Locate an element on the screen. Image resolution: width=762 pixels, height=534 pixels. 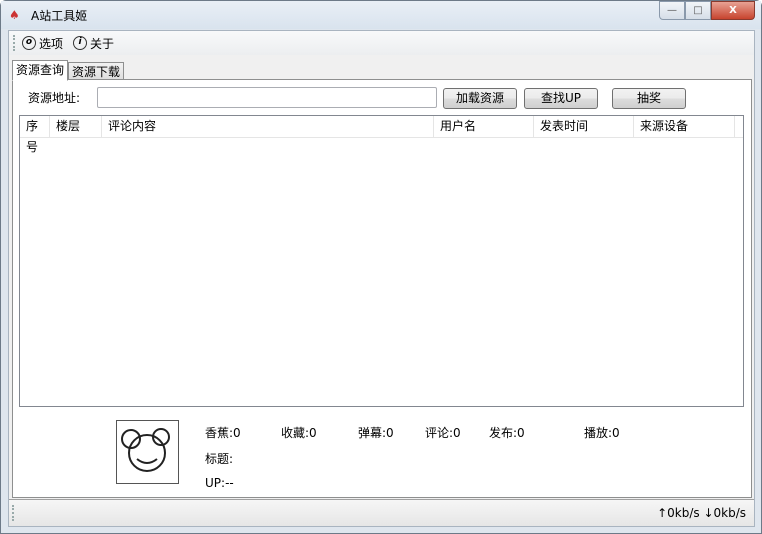
transfer-speed: ↑0kb/s ↓0kb/s is located at coordinates (701, 513).